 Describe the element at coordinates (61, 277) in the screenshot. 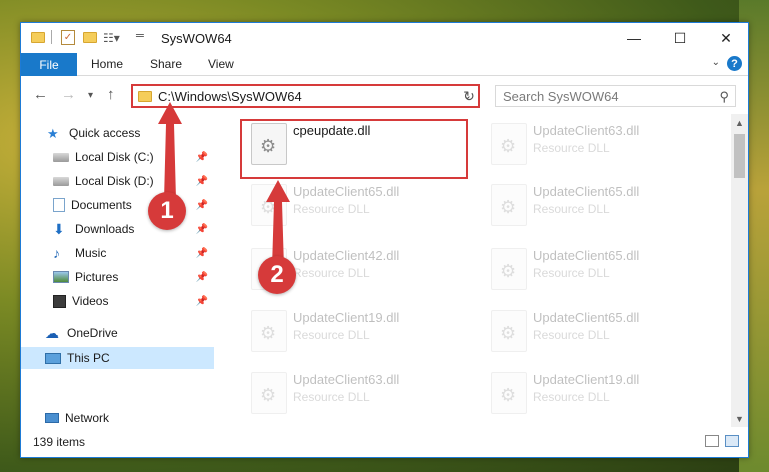

I see `pictures-icon` at that location.